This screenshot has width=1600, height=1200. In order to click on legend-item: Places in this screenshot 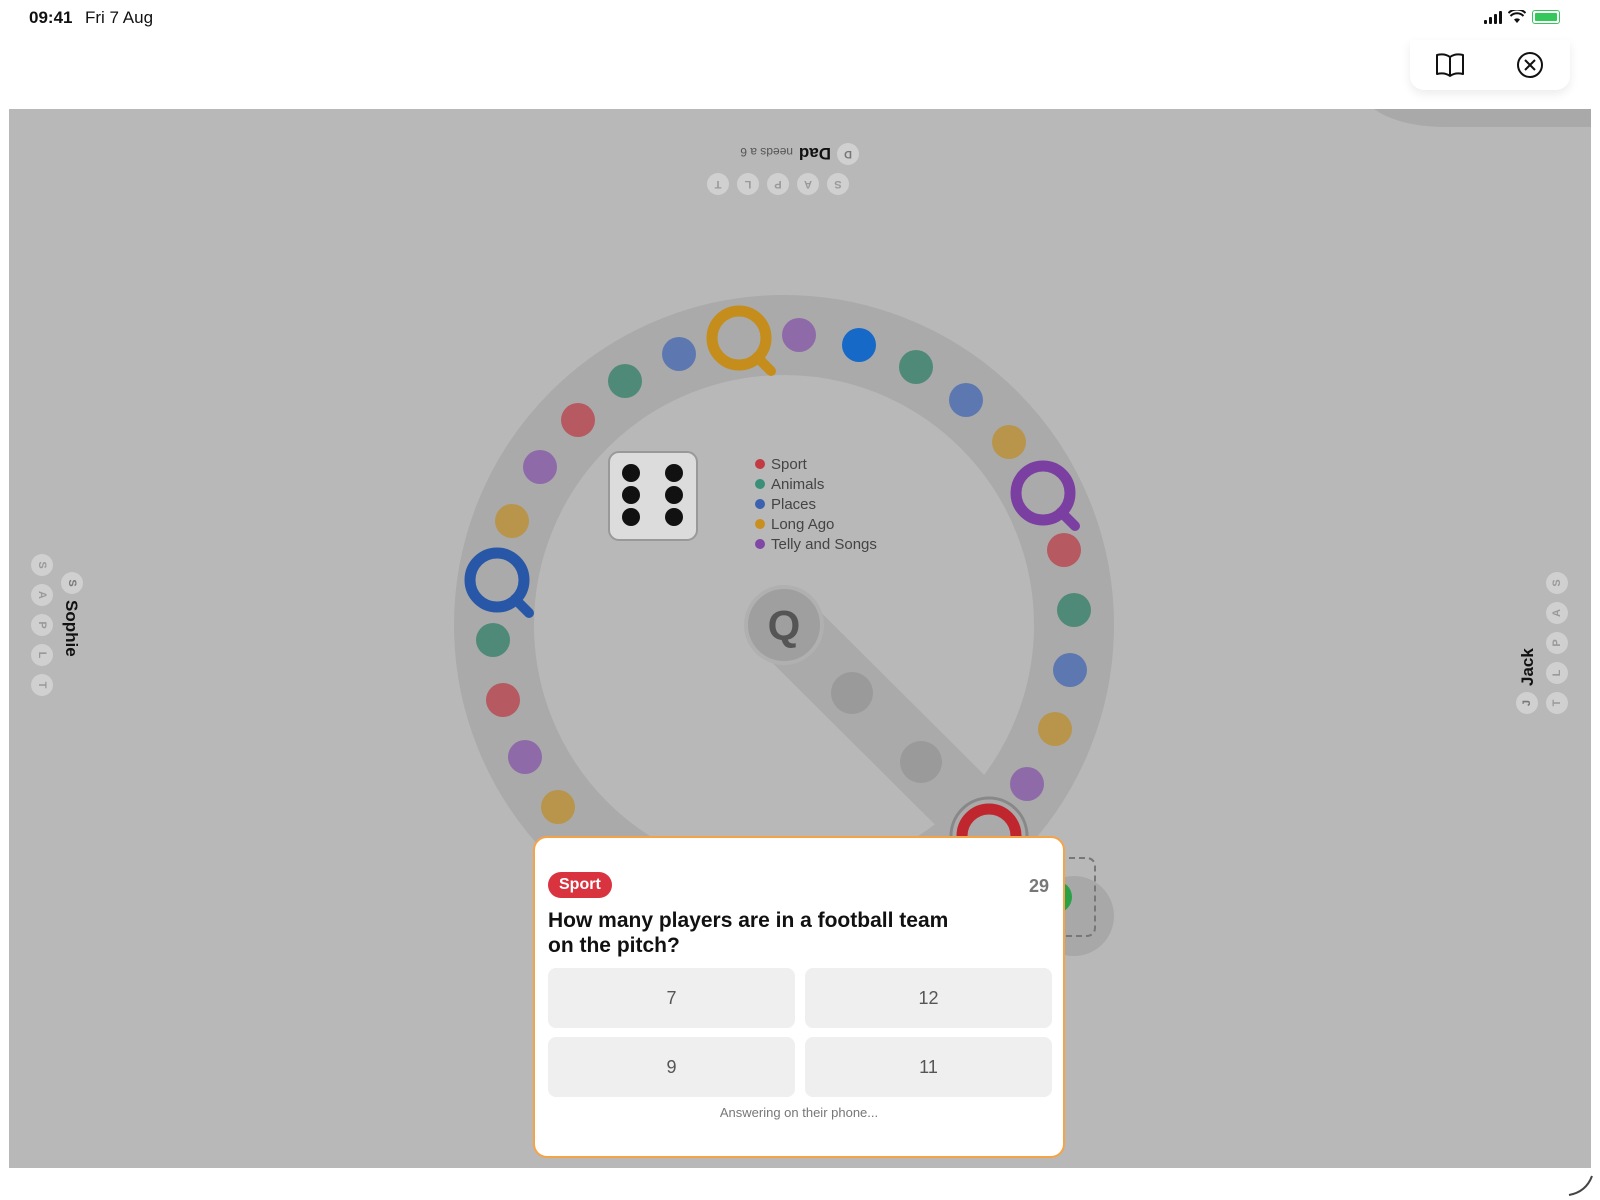, I will do `click(816, 504)`.